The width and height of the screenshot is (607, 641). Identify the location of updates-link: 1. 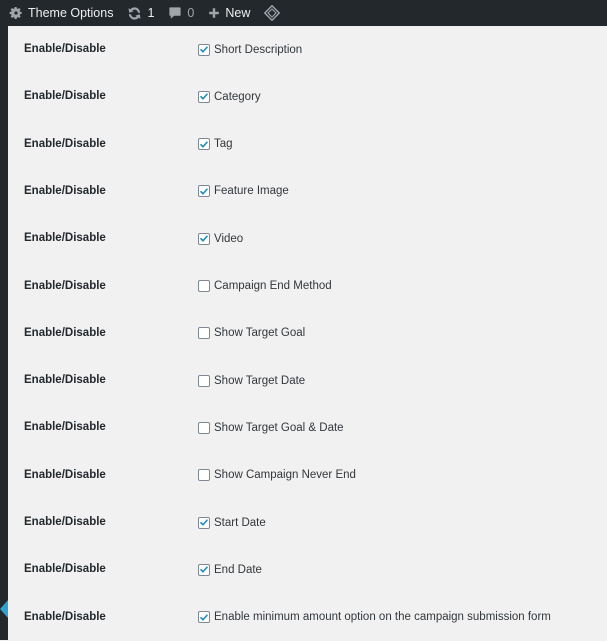
(140, 13).